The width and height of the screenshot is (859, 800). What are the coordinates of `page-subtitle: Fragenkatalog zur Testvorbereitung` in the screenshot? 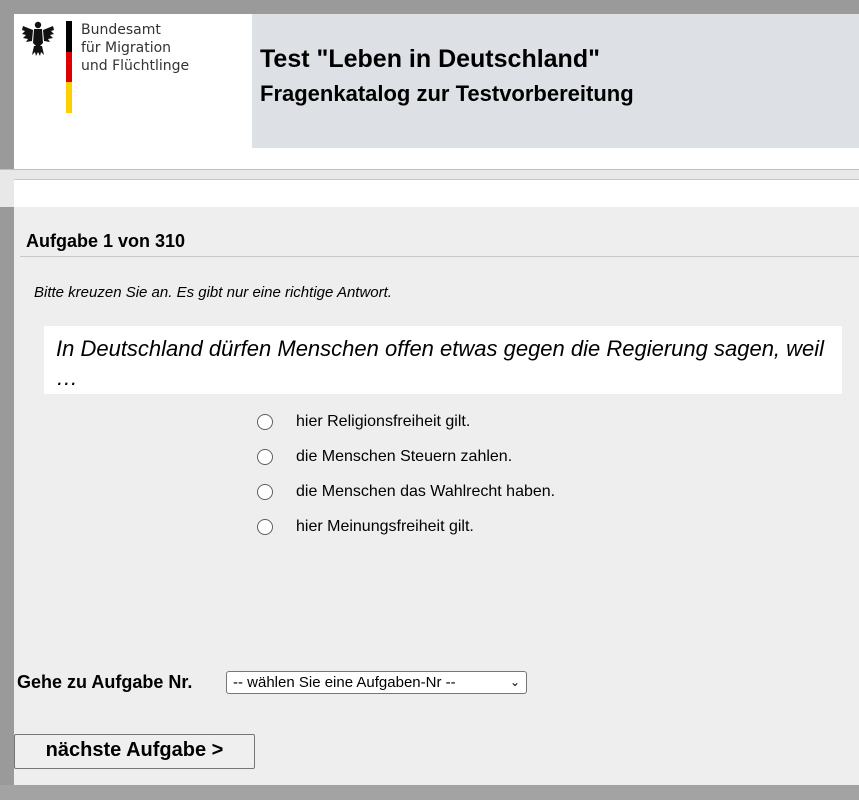 It's located at (447, 93).